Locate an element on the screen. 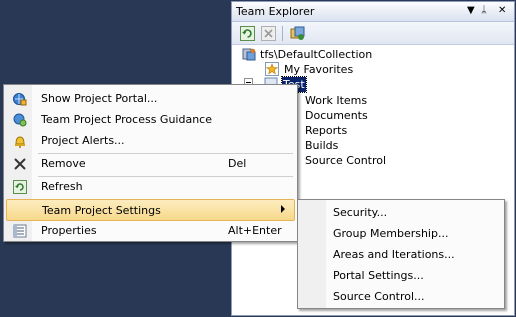  menu-item-properties: Properties Alt+Enter is located at coordinates (150, 231).